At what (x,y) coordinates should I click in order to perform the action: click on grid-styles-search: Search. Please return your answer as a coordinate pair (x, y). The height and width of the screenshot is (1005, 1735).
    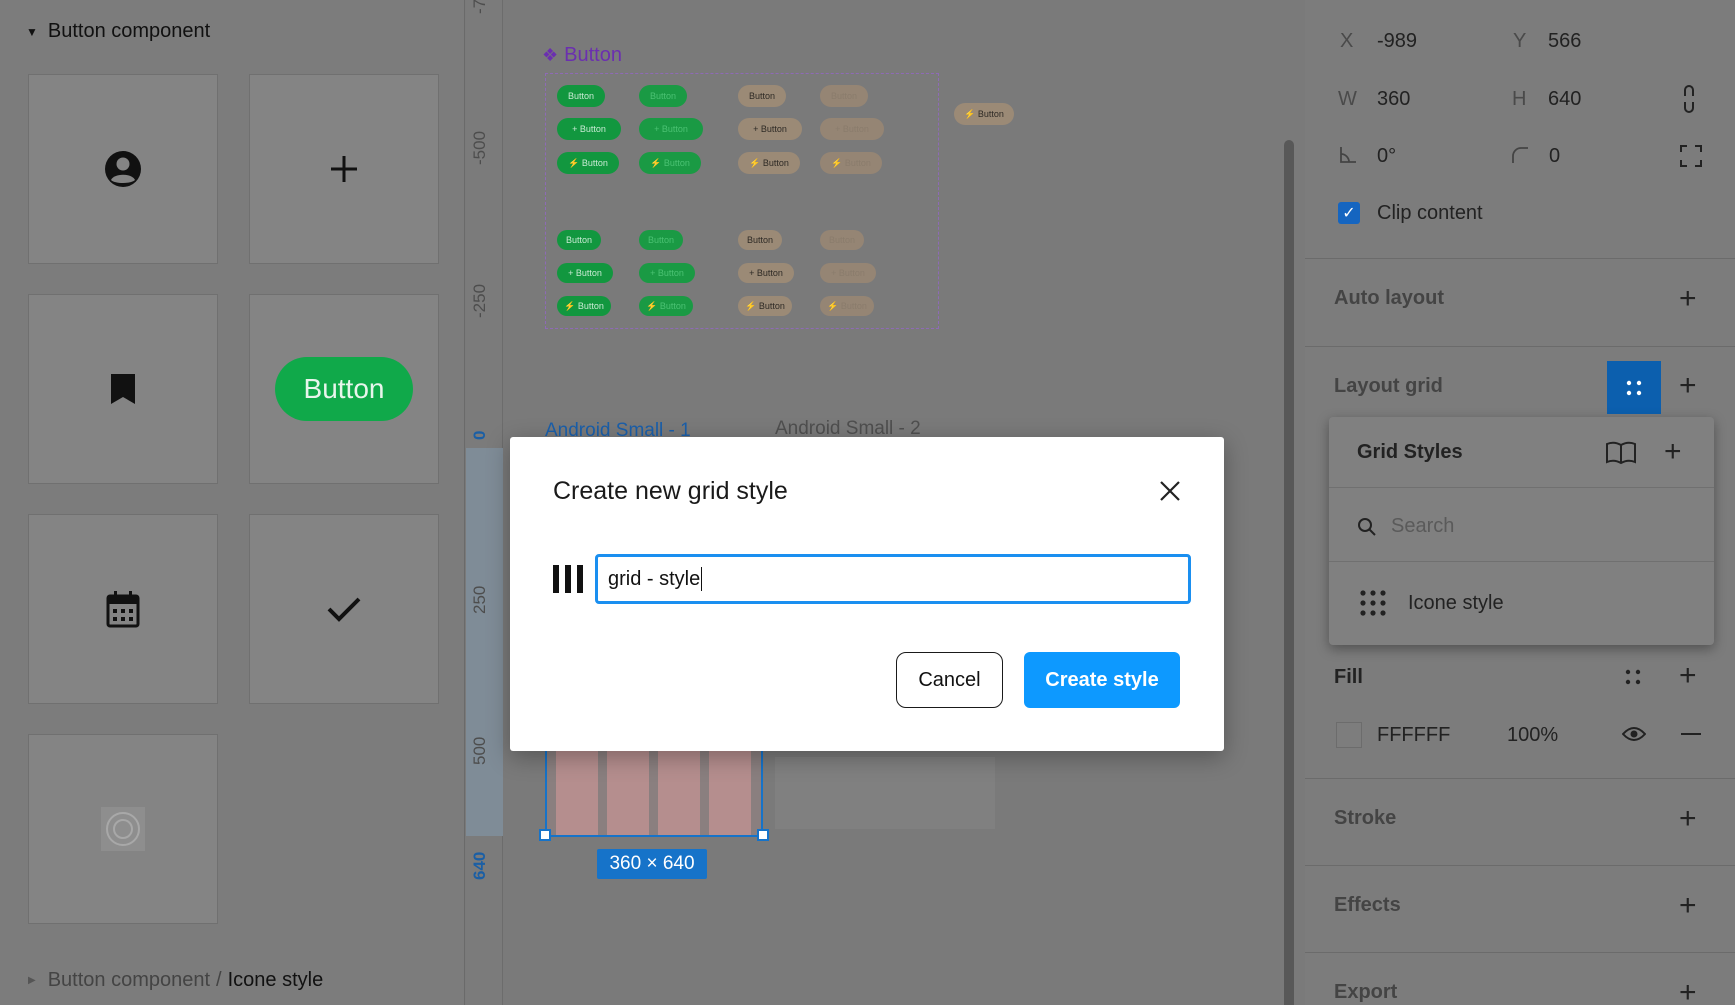
    Looking at the image, I should click on (1405, 526).